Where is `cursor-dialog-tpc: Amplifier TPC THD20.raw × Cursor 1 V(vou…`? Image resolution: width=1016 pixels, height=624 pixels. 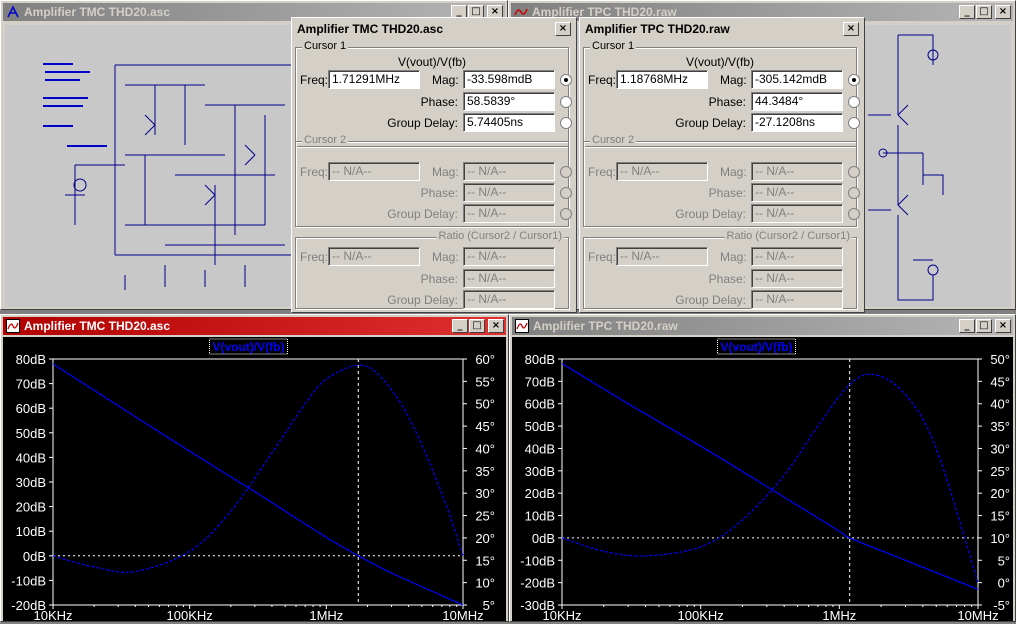 cursor-dialog-tpc: Amplifier TPC THD20.raw × Cursor 1 V(vou… is located at coordinates (722, 165).